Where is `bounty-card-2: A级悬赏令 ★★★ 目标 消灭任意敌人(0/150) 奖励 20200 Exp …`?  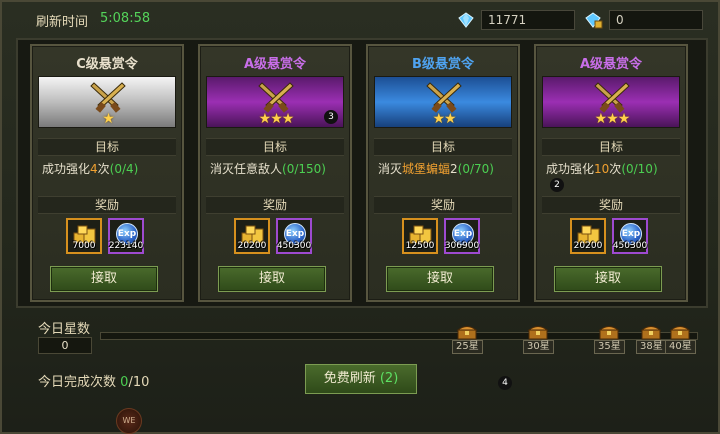 bounty-card-2: A级悬赏令 ★★★ 目标 消灭任意敌人(0/150) 奖励 20200 Exp … is located at coordinates (275, 173).